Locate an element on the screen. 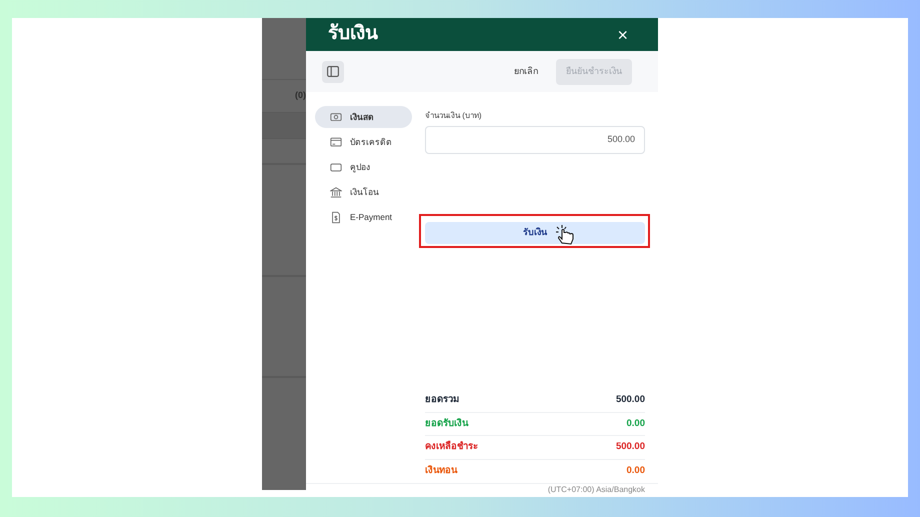  credit-card-icon is located at coordinates (336, 142).